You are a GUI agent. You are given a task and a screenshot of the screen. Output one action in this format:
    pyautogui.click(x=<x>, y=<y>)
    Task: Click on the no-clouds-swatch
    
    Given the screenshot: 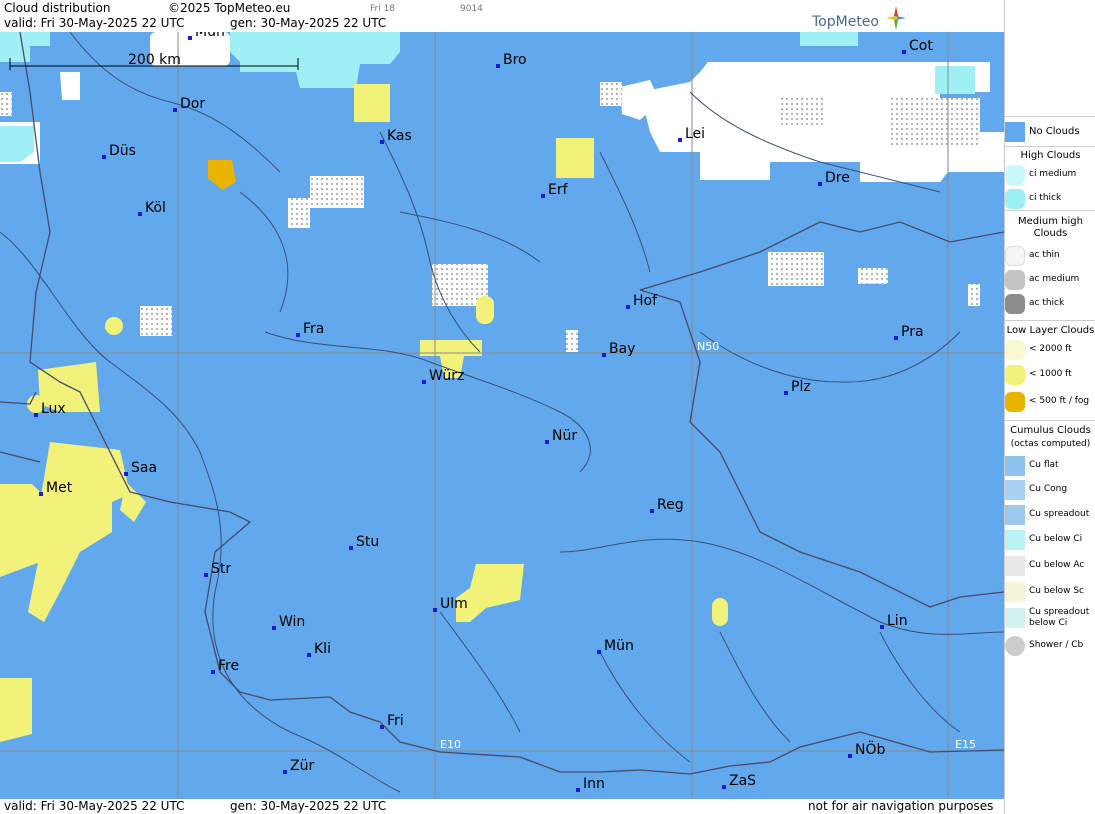 What is the action you would take?
    pyautogui.click(x=1015, y=132)
    